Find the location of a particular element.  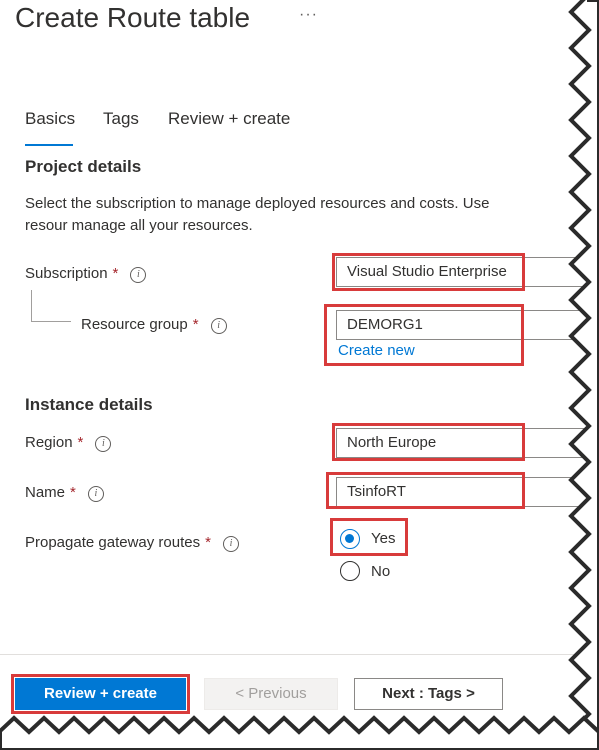

tab-tags: Tags is located at coordinates (121, 119).